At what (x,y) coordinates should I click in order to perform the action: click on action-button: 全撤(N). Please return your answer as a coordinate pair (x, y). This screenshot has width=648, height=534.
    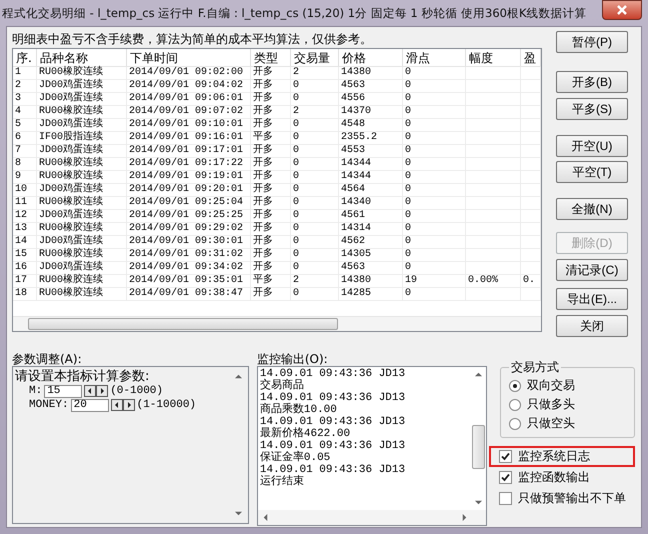
    Looking at the image, I should click on (592, 209).